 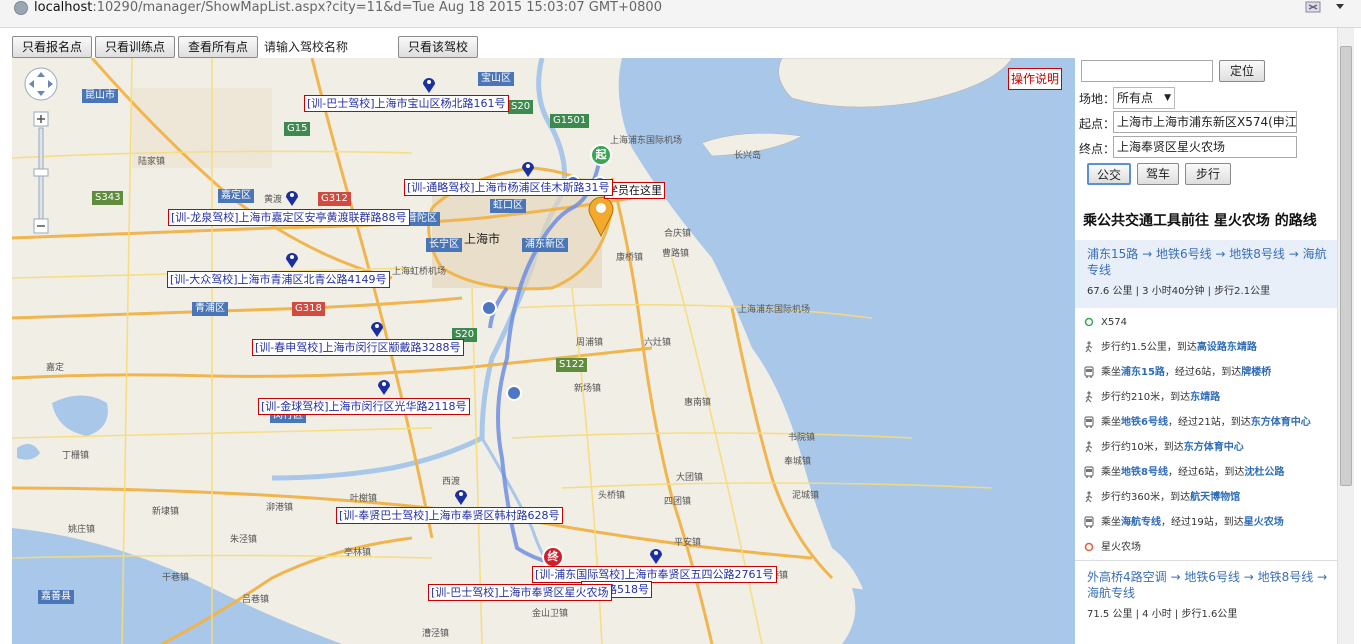 I want to click on place-label: 泥城镇, so click(x=806, y=496).